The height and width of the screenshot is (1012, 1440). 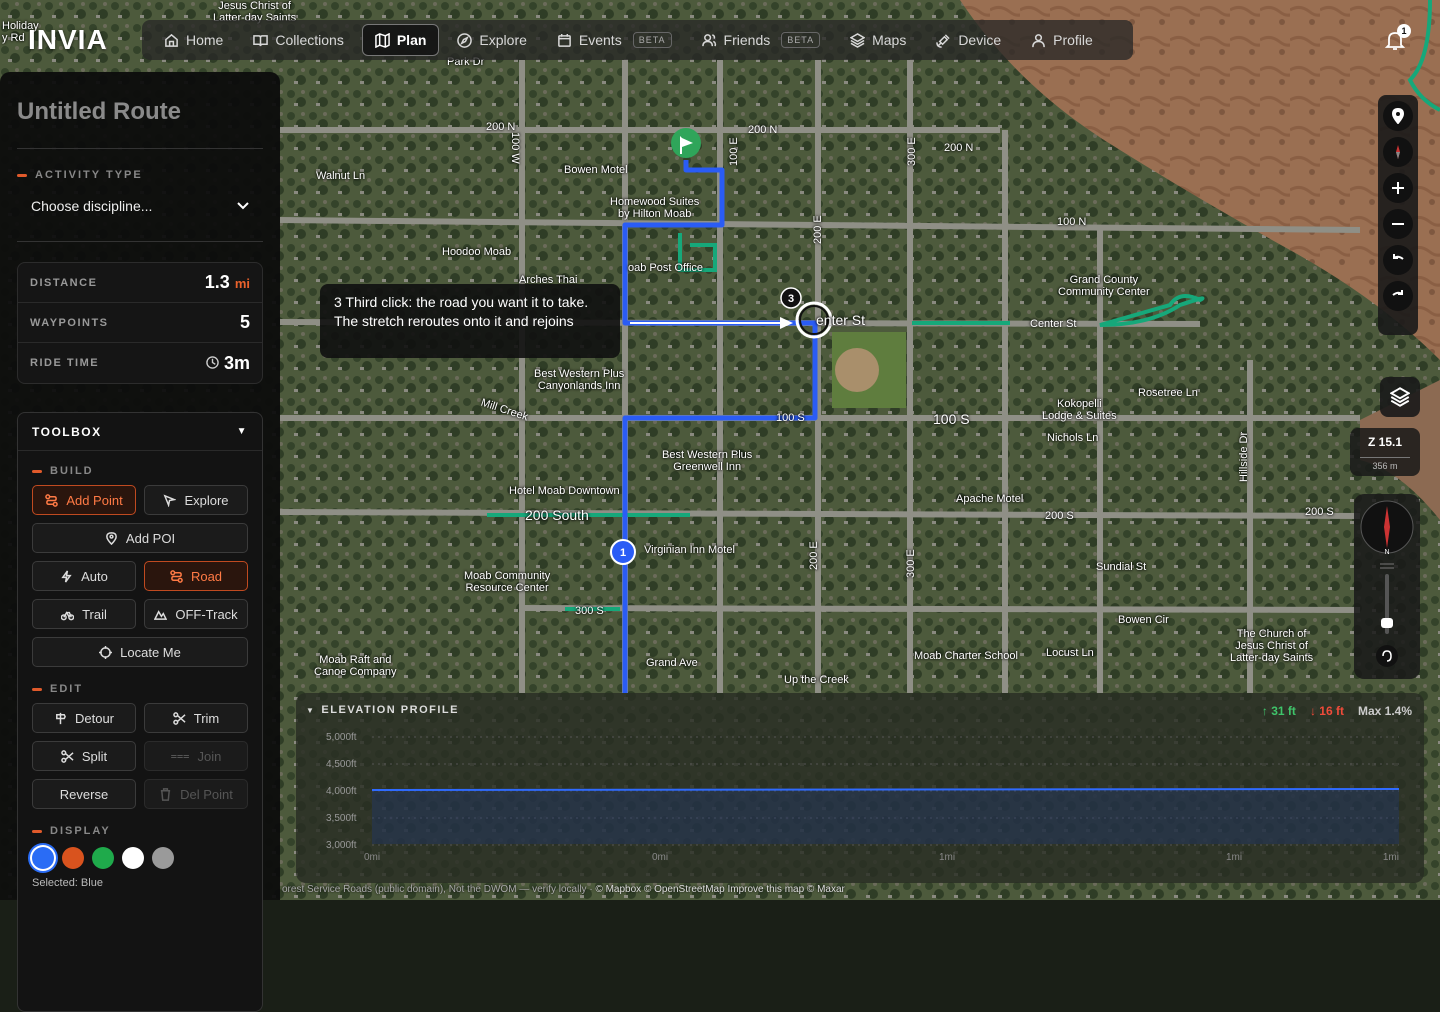 What do you see at coordinates (171, 40) in the screenshot?
I see `home-icon` at bounding box center [171, 40].